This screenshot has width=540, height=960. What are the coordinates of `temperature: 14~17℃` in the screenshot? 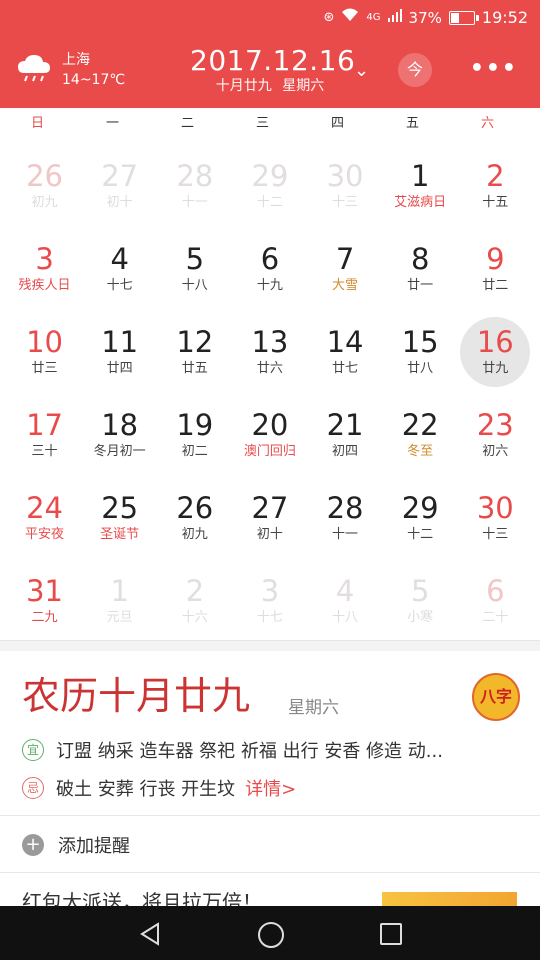 It's located at (94, 80).